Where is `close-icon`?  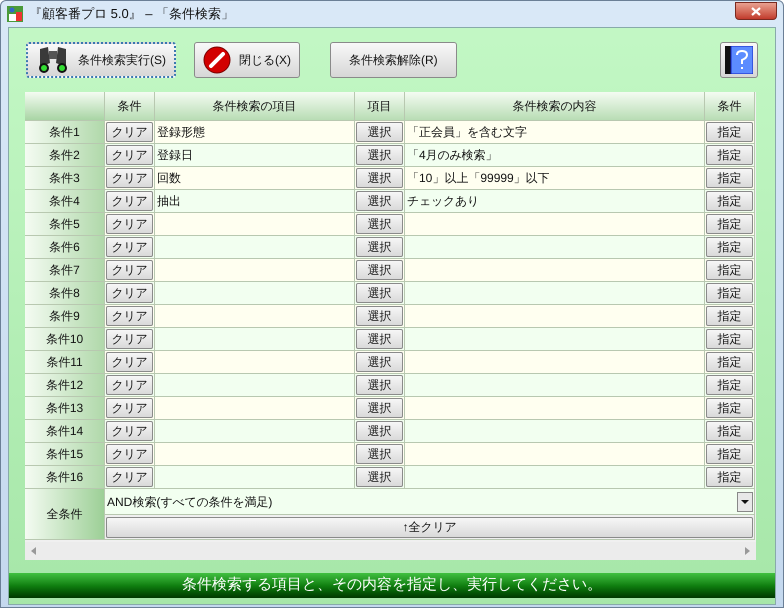
close-icon is located at coordinates (756, 11).